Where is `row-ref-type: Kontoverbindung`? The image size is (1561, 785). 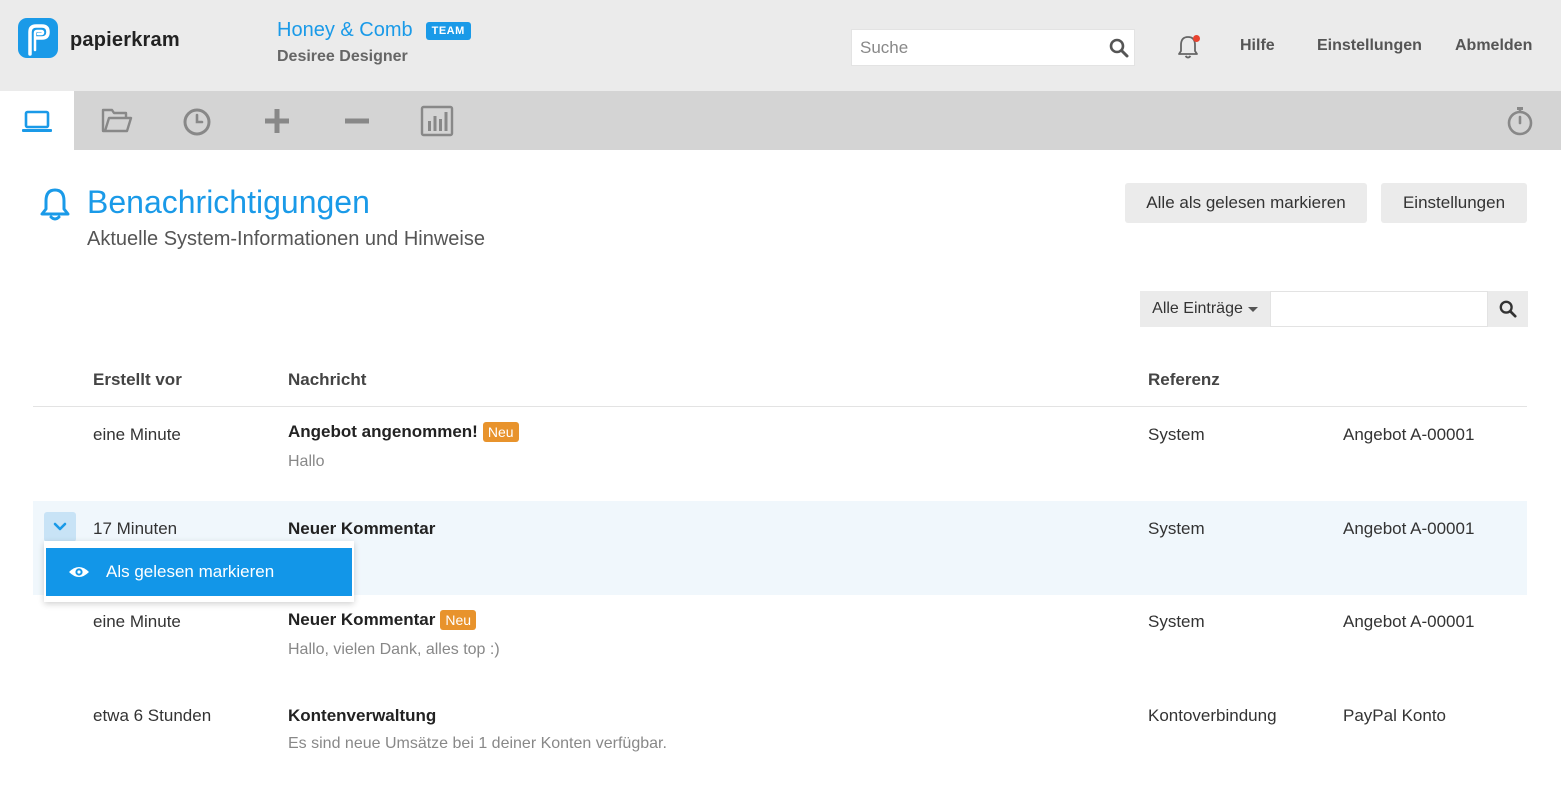
row-ref-type: Kontoverbindung is located at coordinates (1212, 715).